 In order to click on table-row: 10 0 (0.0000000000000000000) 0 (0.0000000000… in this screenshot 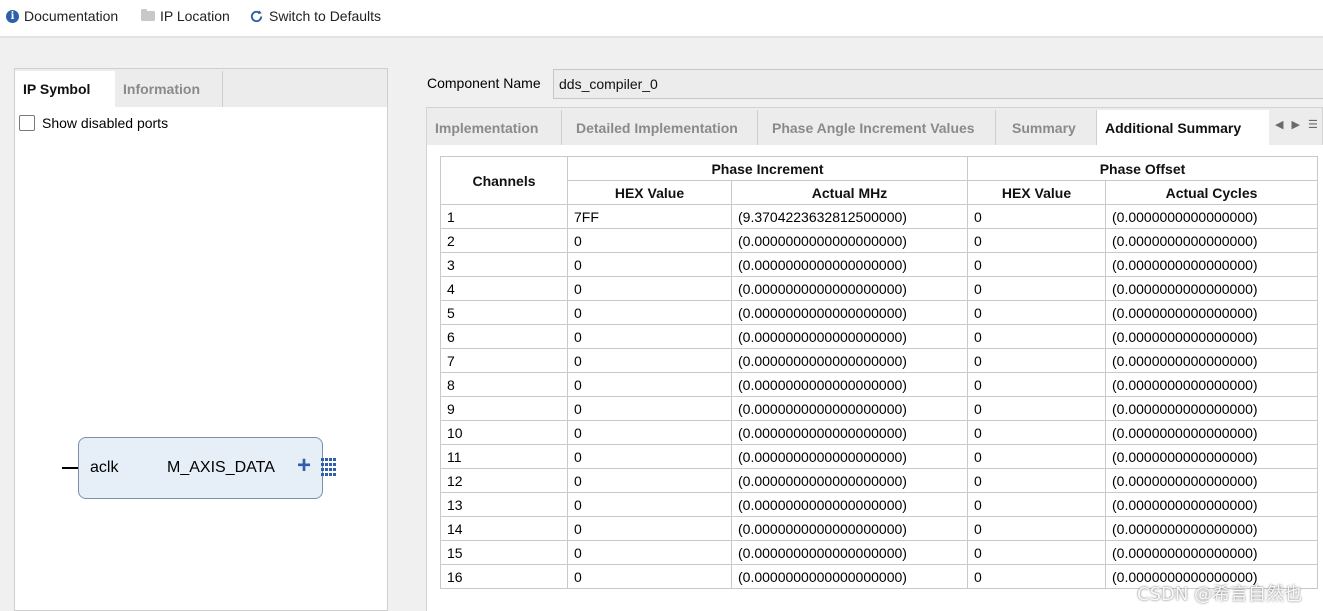, I will do `click(879, 432)`.